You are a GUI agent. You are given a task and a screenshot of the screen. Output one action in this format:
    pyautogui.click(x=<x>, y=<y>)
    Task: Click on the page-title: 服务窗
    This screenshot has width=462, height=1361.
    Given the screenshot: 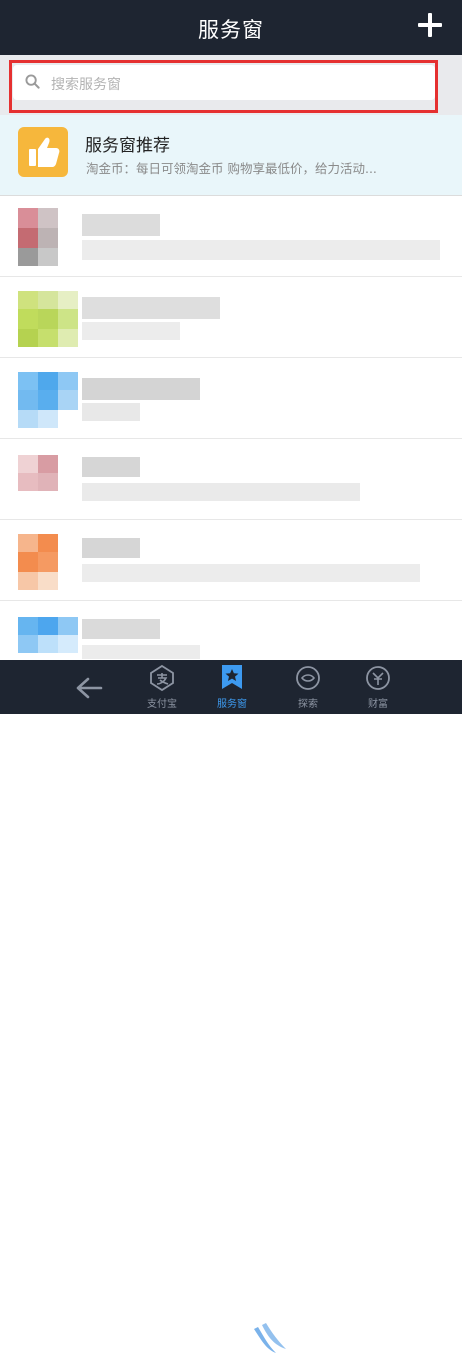 What is the action you would take?
    pyautogui.click(x=231, y=30)
    